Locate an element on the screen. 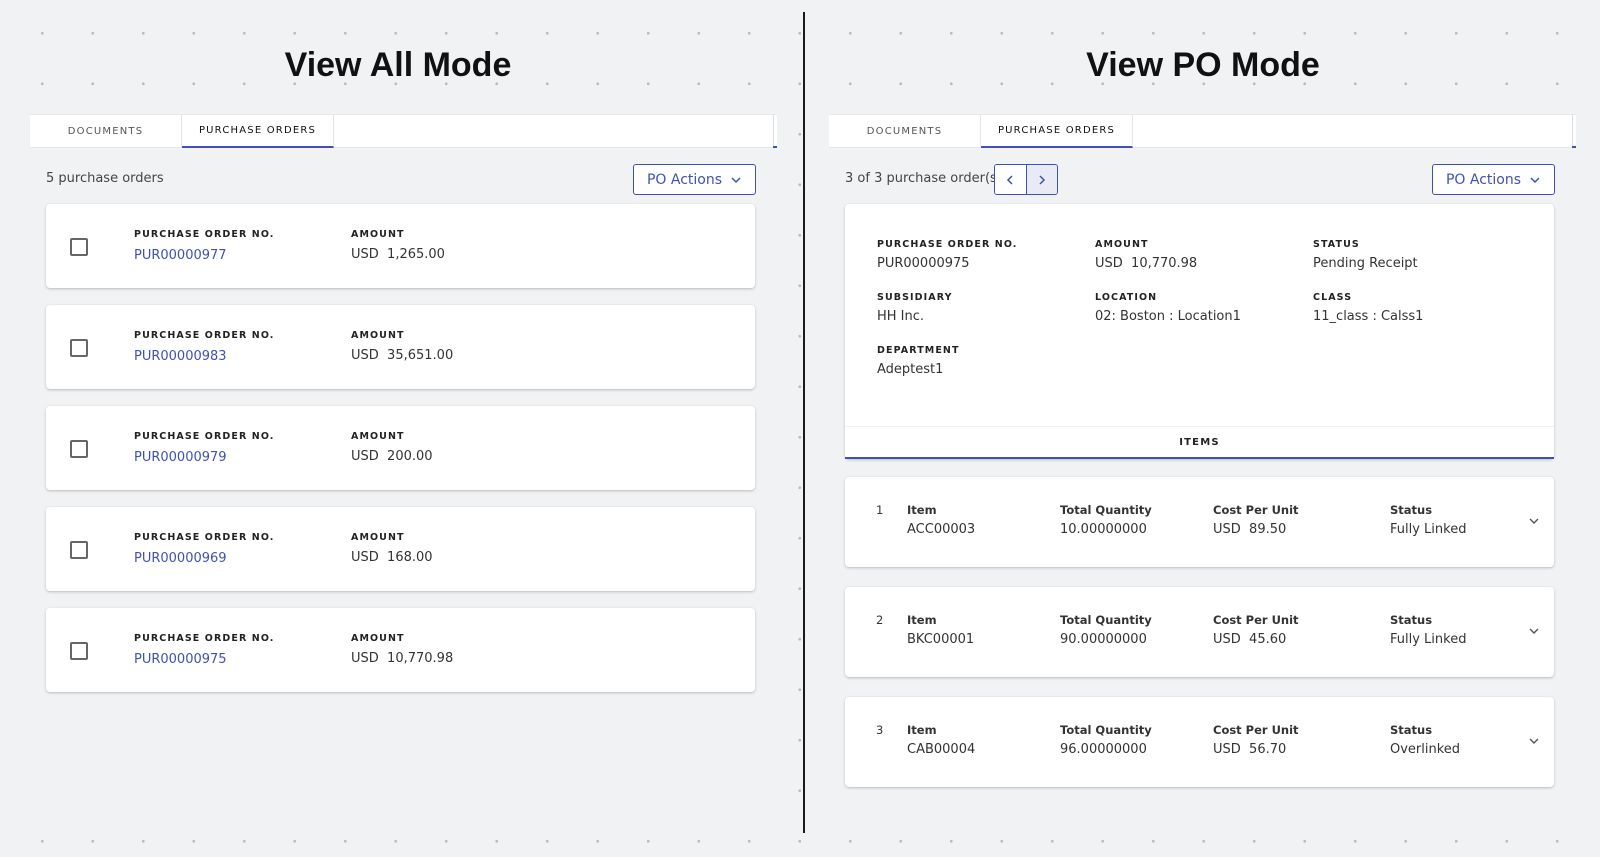 The image size is (1600, 857). previous-po-button is located at coordinates (1010, 179).